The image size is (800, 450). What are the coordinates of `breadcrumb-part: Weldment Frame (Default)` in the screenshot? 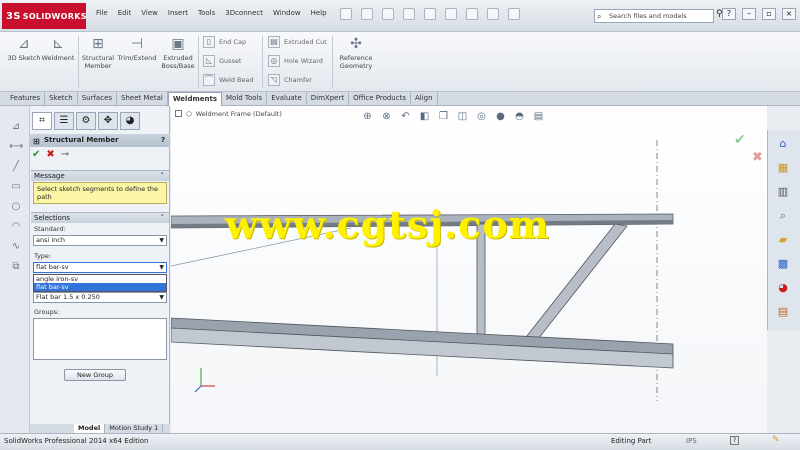 It's located at (239, 114).